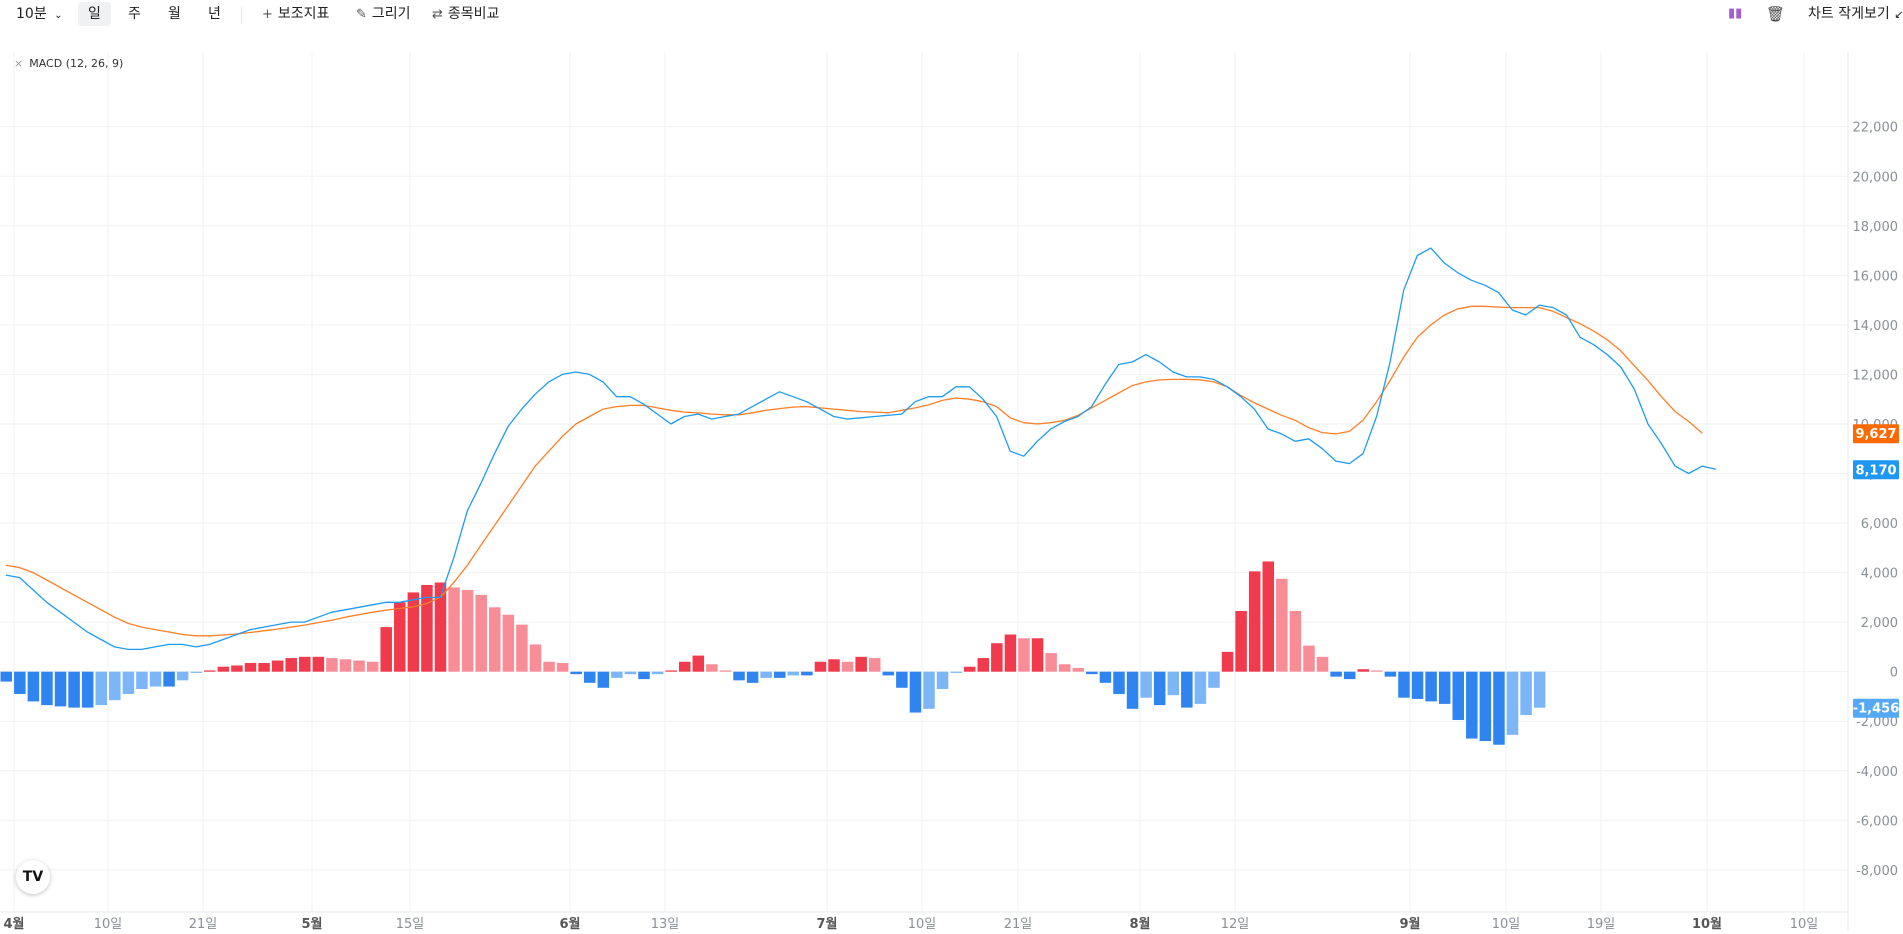  I want to click on indicator-title: MACD (12, 26, 9), so click(76, 63).